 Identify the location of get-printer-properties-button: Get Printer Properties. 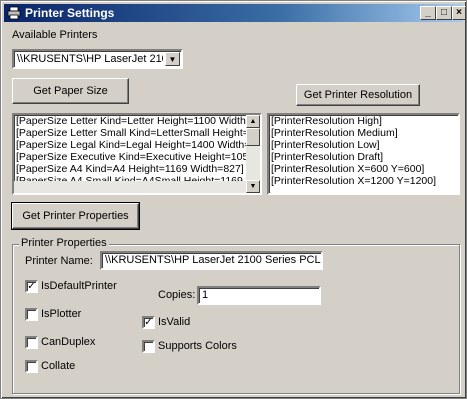
(75, 216).